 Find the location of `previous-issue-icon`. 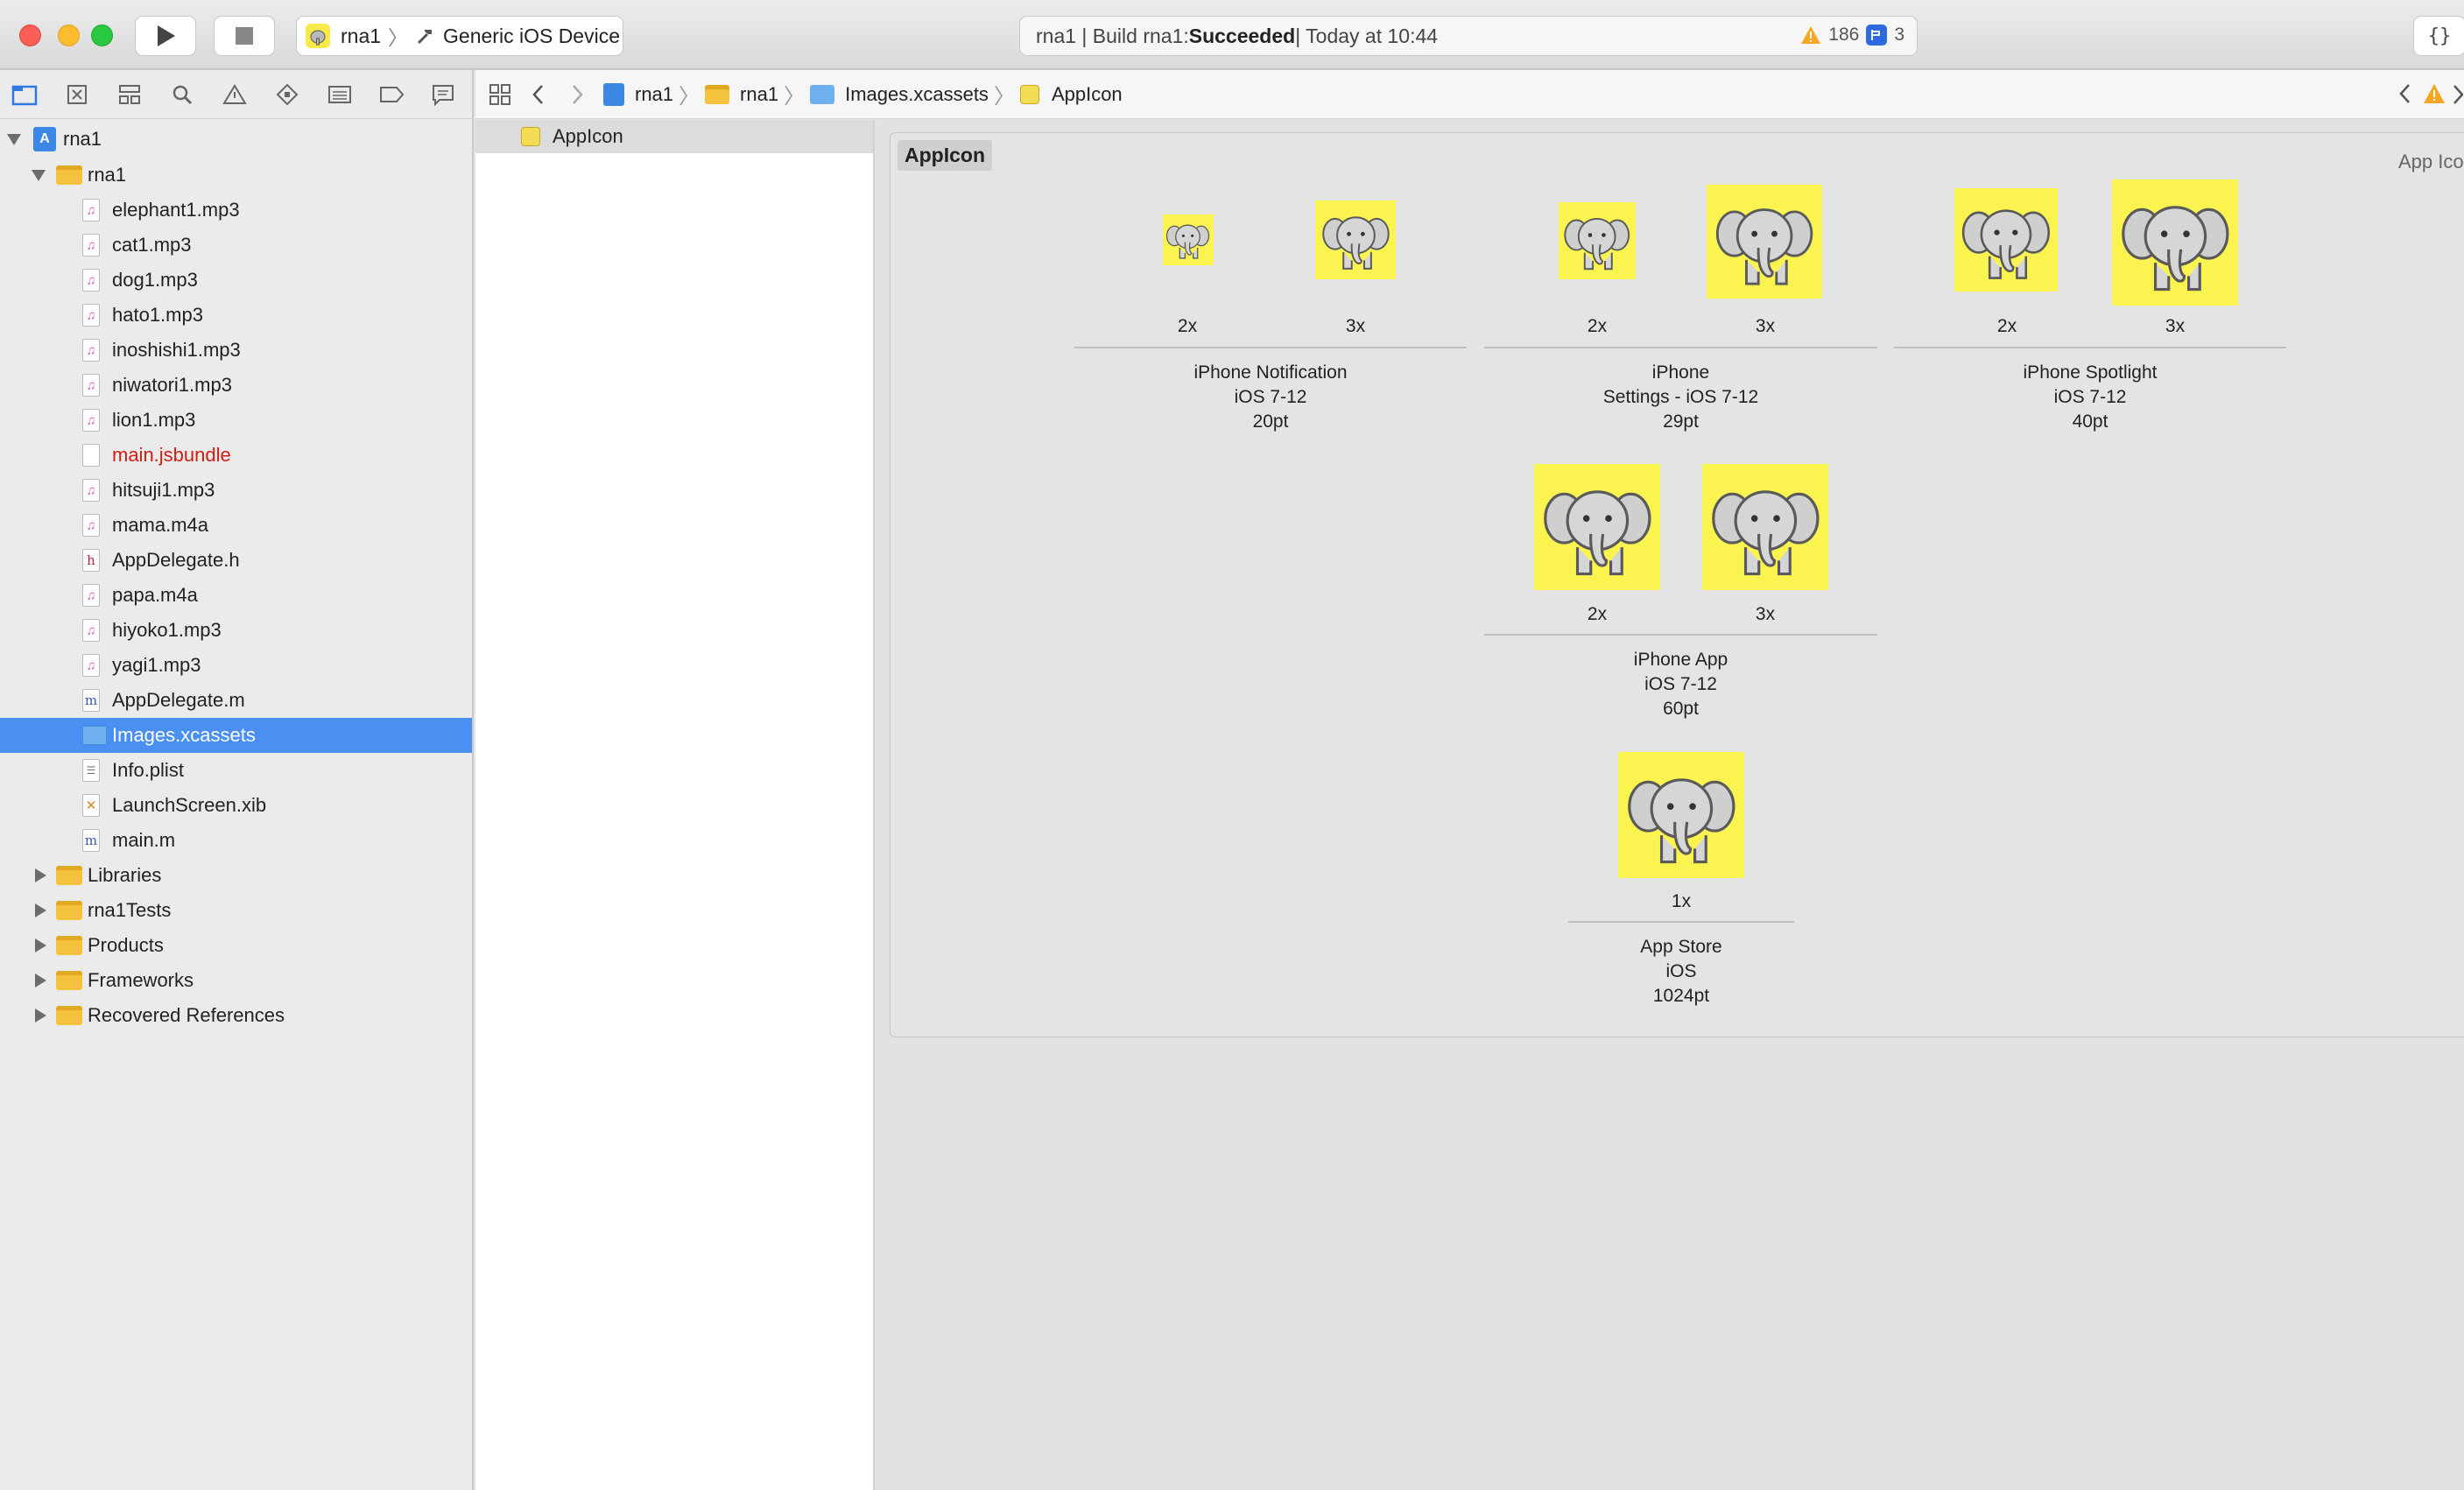

previous-issue-icon is located at coordinates (2405, 93).